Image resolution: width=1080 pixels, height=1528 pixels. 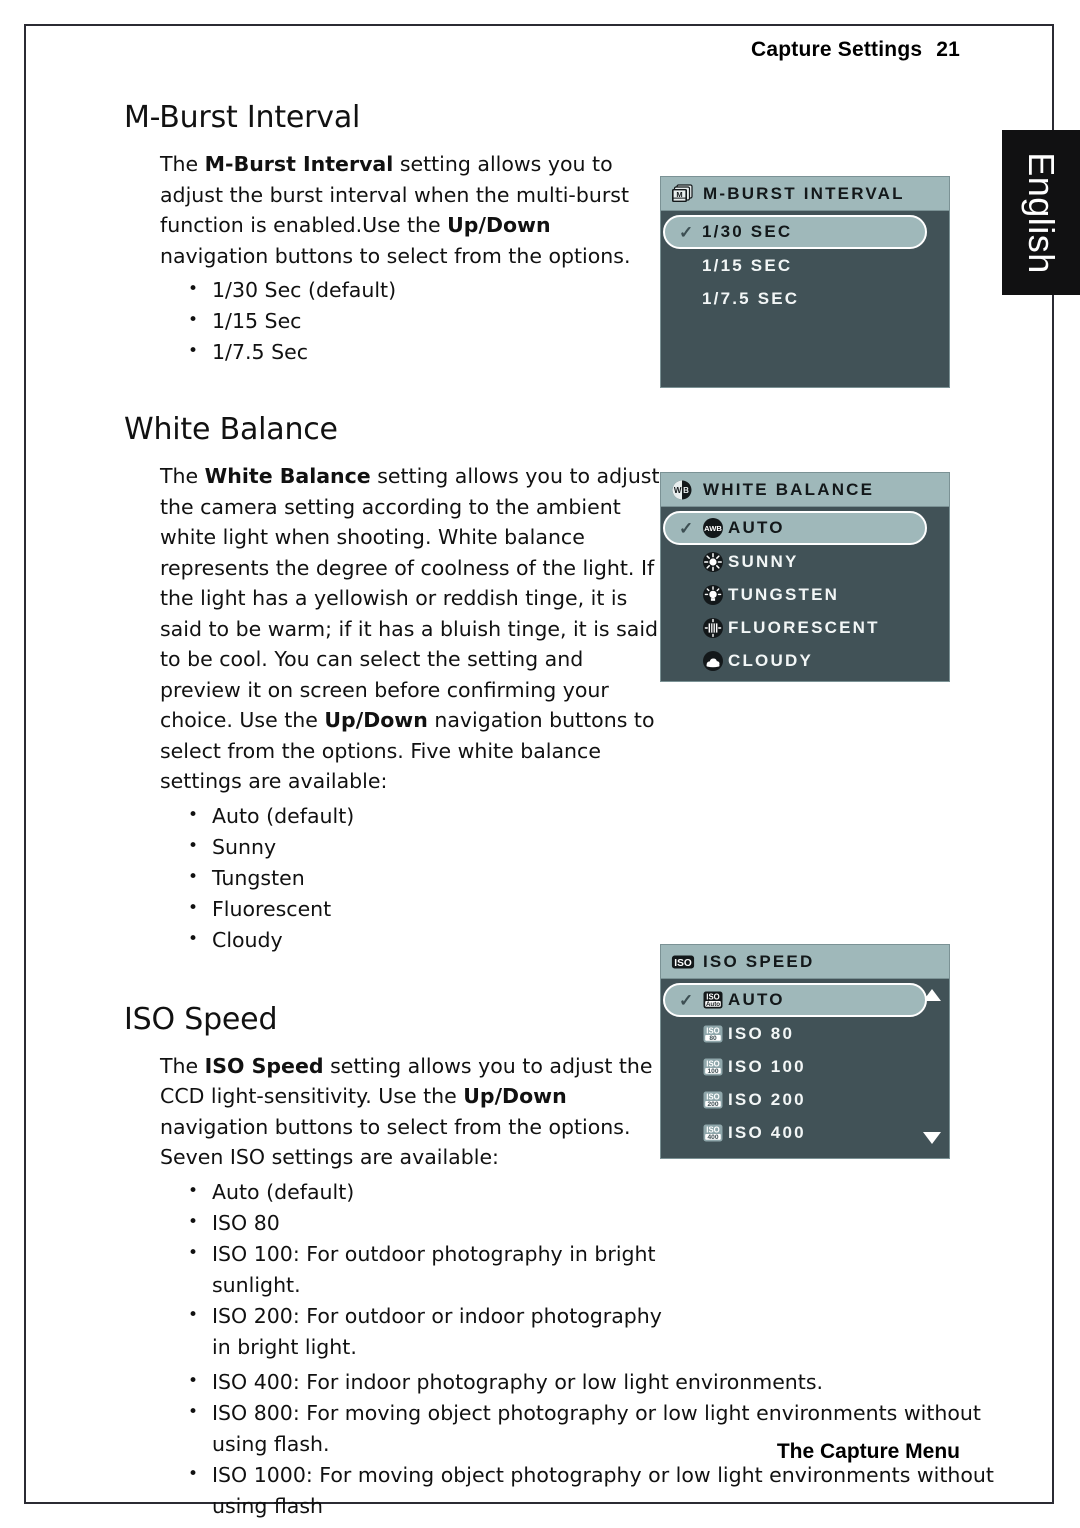 I want to click on list-item: 1/7.5 Sec, so click(x=424, y=352).